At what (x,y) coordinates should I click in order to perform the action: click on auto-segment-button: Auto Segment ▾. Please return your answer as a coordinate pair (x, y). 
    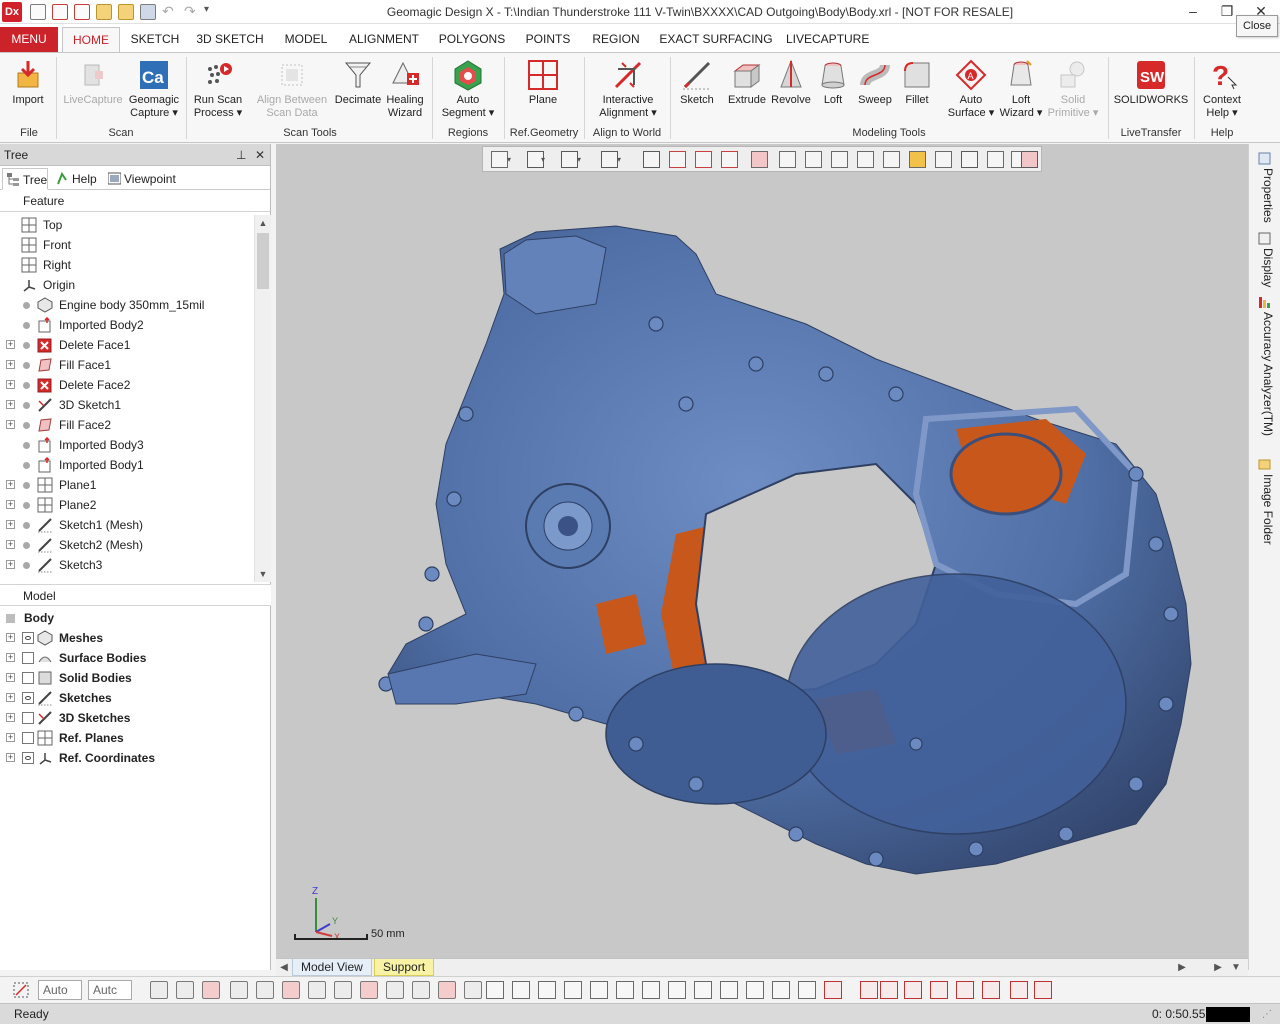
    Looking at the image, I should click on (468, 92).